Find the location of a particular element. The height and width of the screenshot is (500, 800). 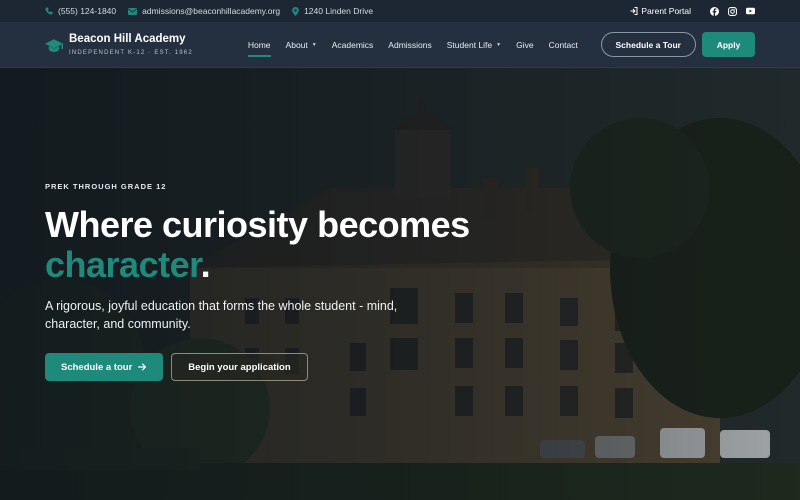

schedule-tour-cta-button: Schedule a tour is located at coordinates (104, 367).